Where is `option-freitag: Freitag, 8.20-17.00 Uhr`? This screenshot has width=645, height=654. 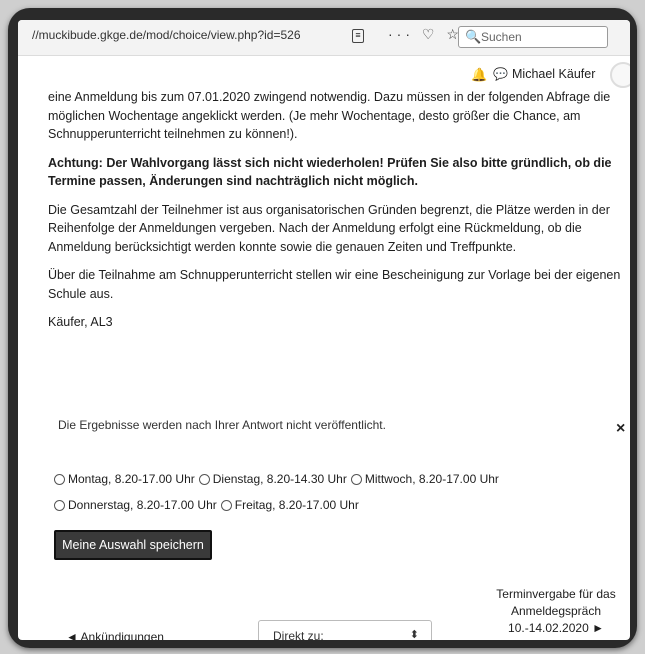 option-freitag: Freitag, 8.20-17.00 Uhr is located at coordinates (289, 505).